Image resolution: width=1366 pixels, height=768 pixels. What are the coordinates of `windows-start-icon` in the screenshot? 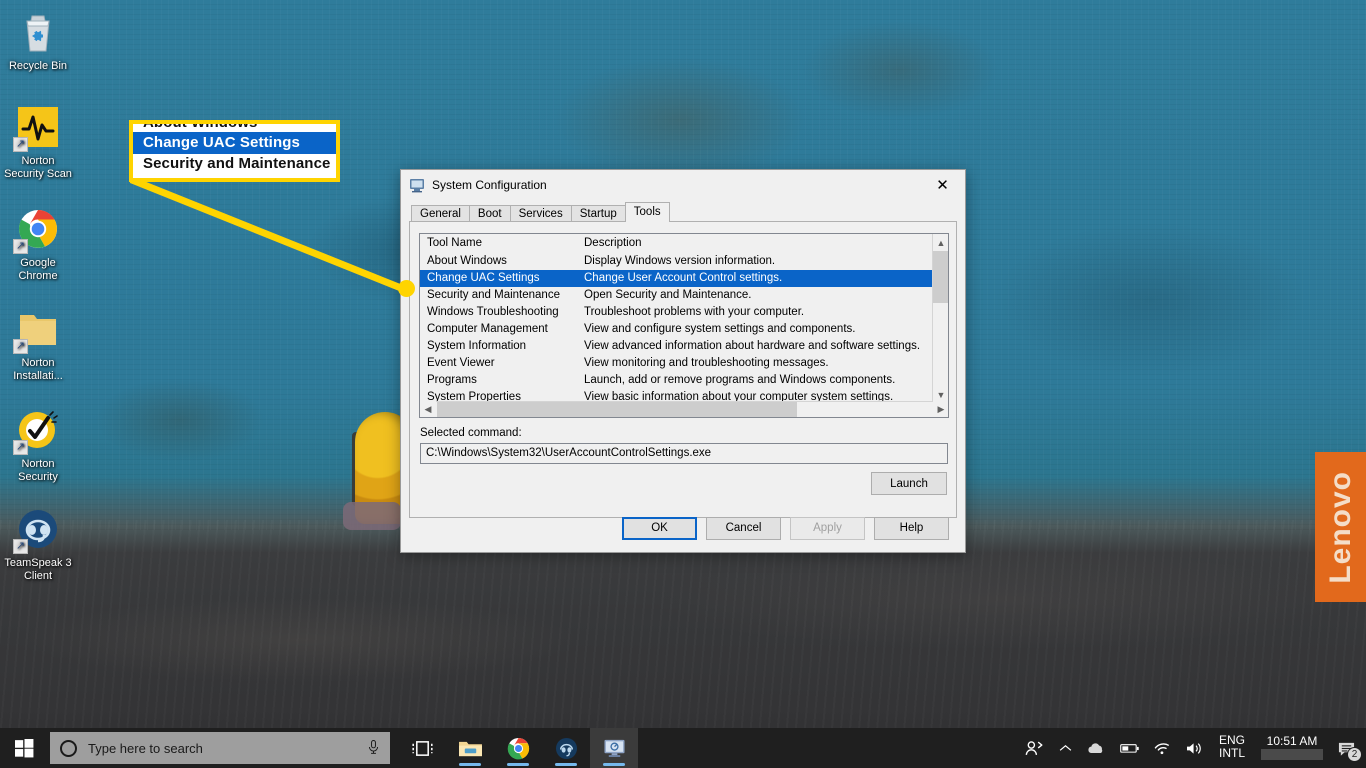 It's located at (24, 748).